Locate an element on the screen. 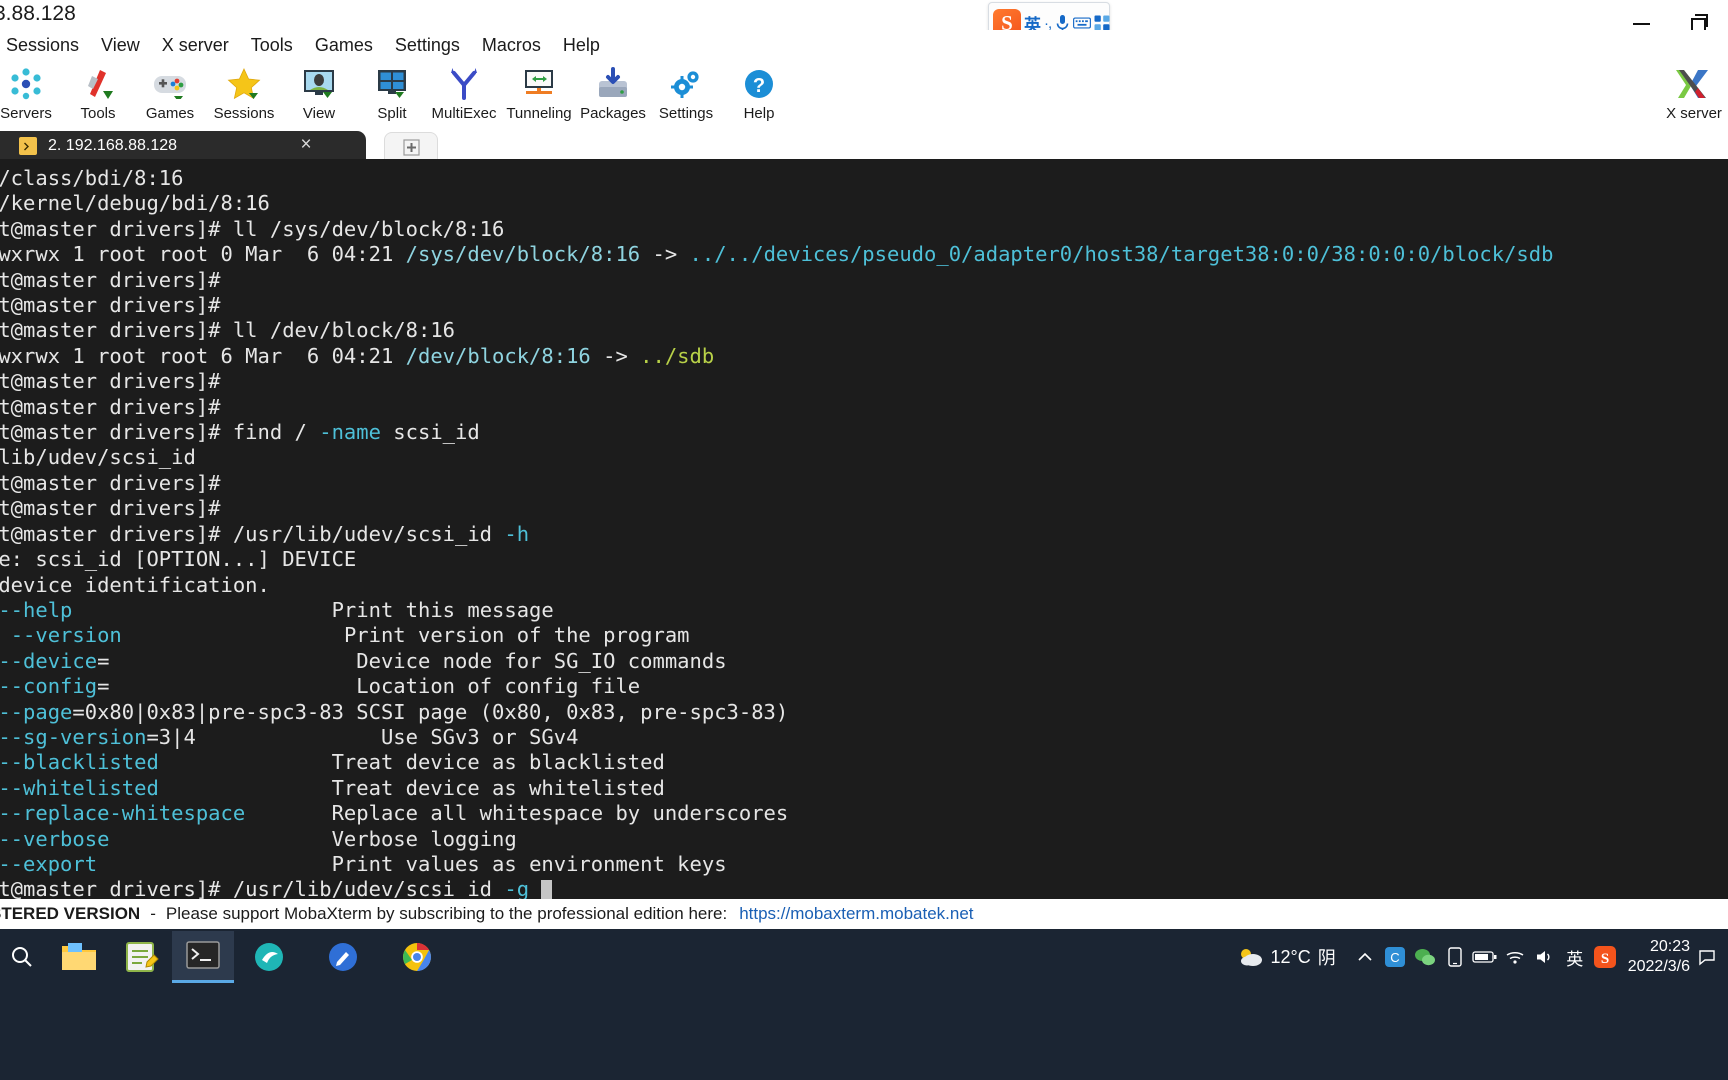 Image resolution: width=1728 pixels, height=1080 pixels. taskbar-editor-blue is located at coordinates (343, 957).